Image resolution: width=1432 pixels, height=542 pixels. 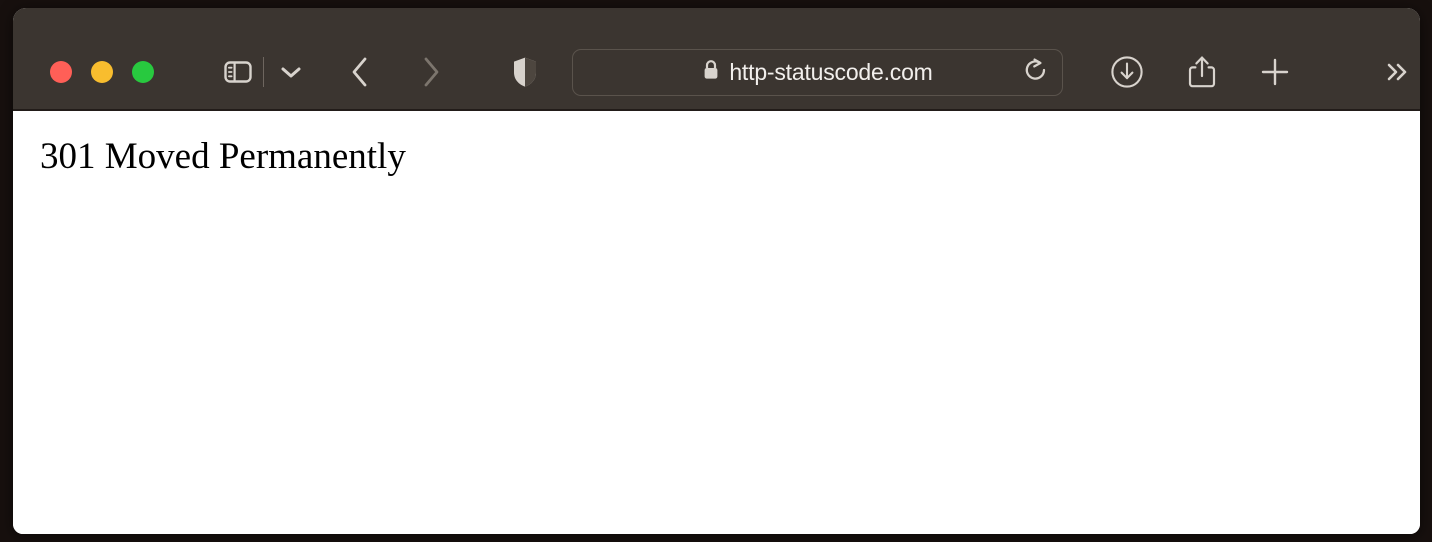 What do you see at coordinates (61, 72) in the screenshot?
I see `close-window-button` at bounding box center [61, 72].